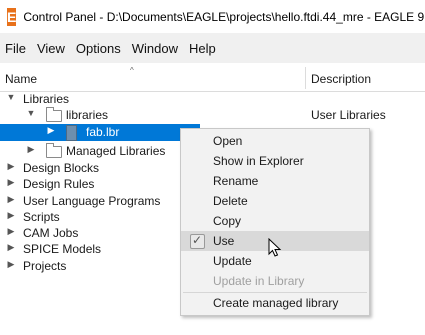  Describe the element at coordinates (348, 115) in the screenshot. I see `tree-item-description: User Libraries` at that location.